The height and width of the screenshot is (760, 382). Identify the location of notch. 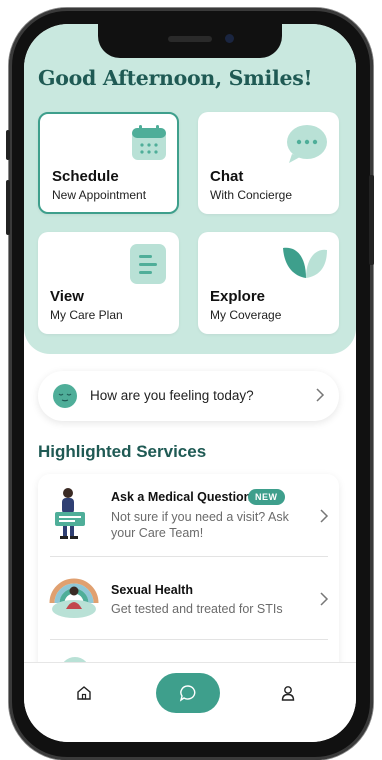
(190, 41).